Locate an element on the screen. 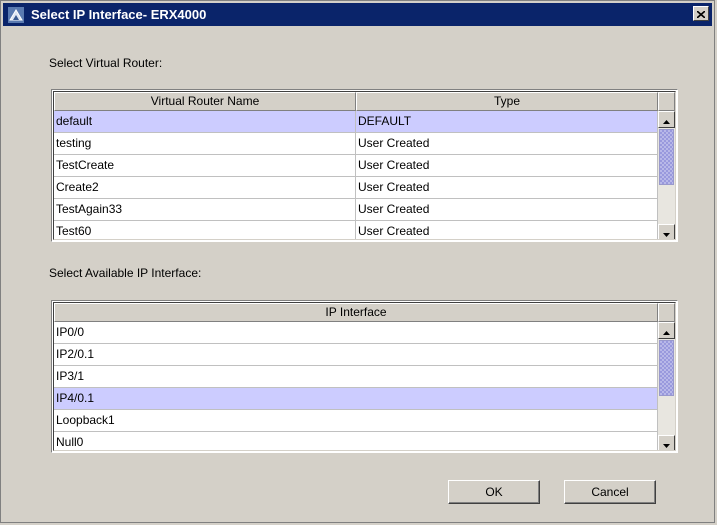 The height and width of the screenshot is (525, 717). table-row: default DEFAULT is located at coordinates (356, 122).